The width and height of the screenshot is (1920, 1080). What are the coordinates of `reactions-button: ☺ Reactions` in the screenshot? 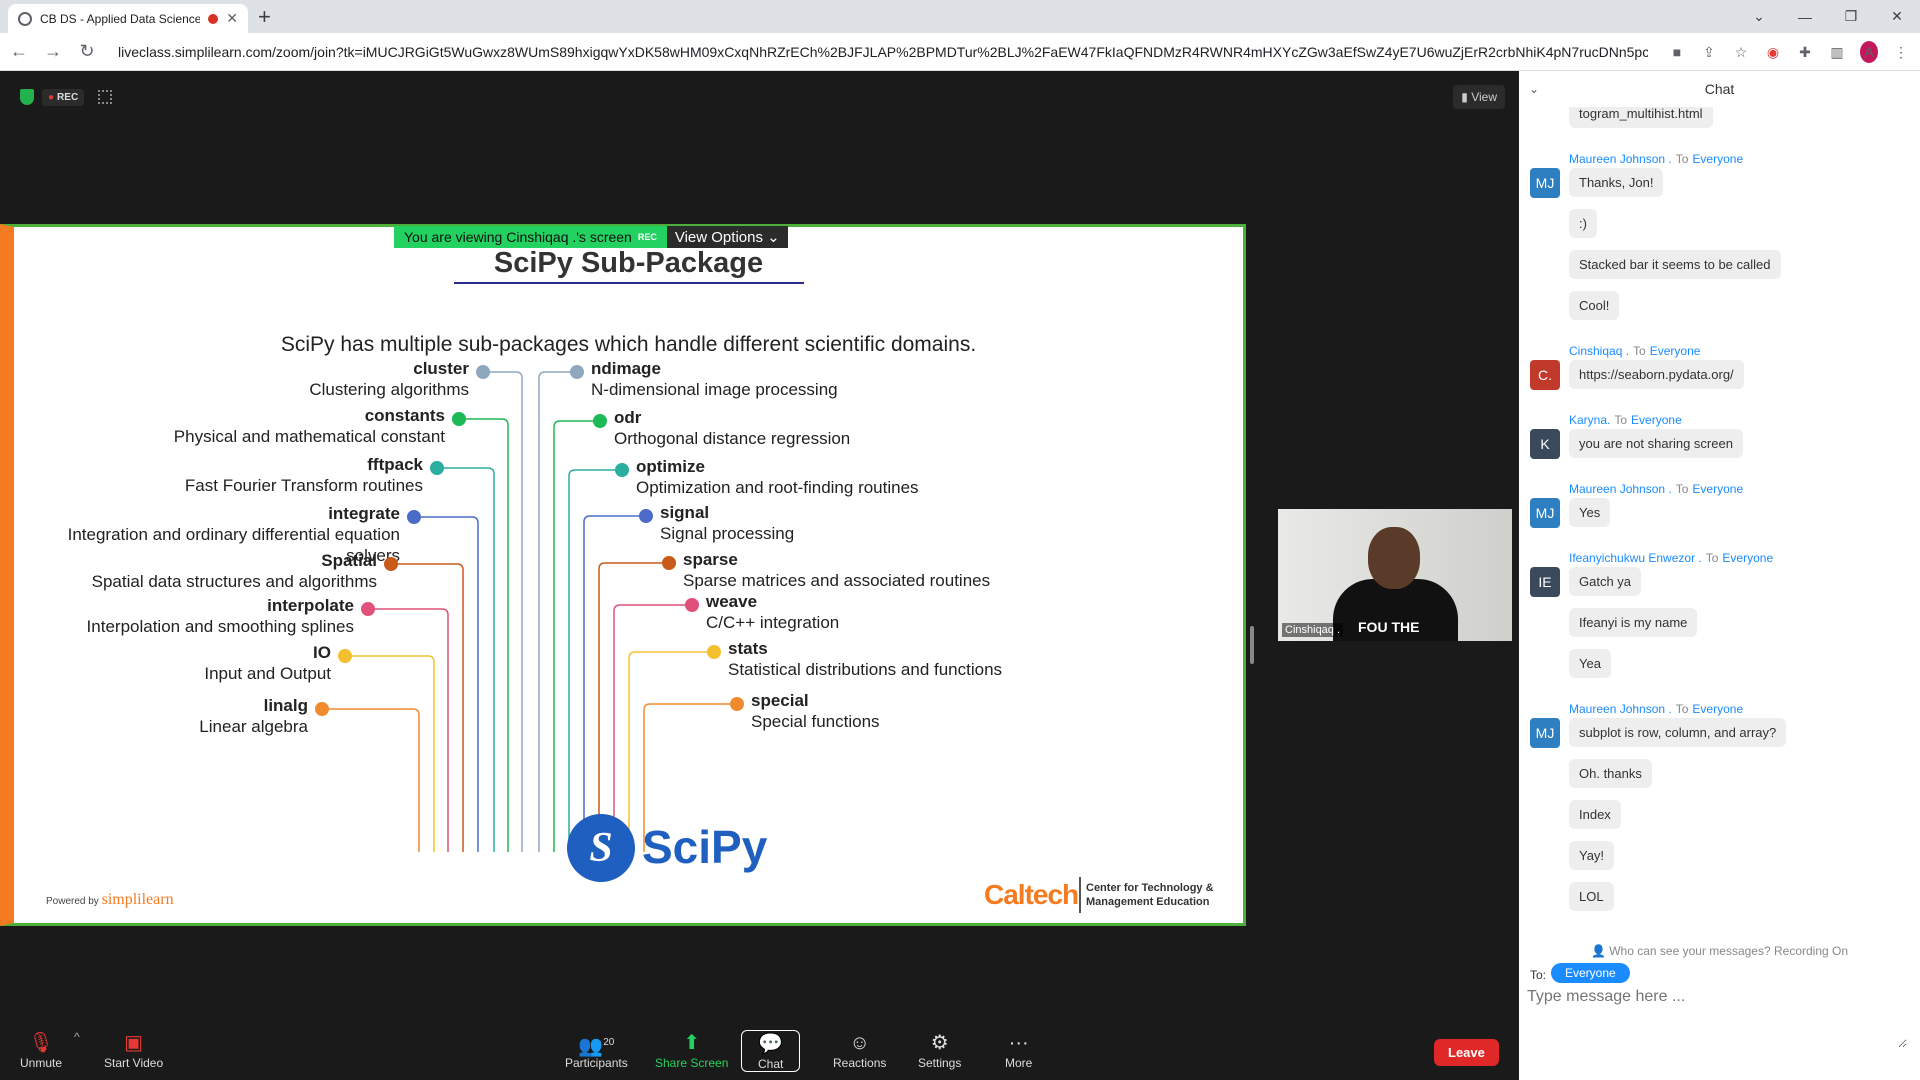 It's located at (859, 1050).